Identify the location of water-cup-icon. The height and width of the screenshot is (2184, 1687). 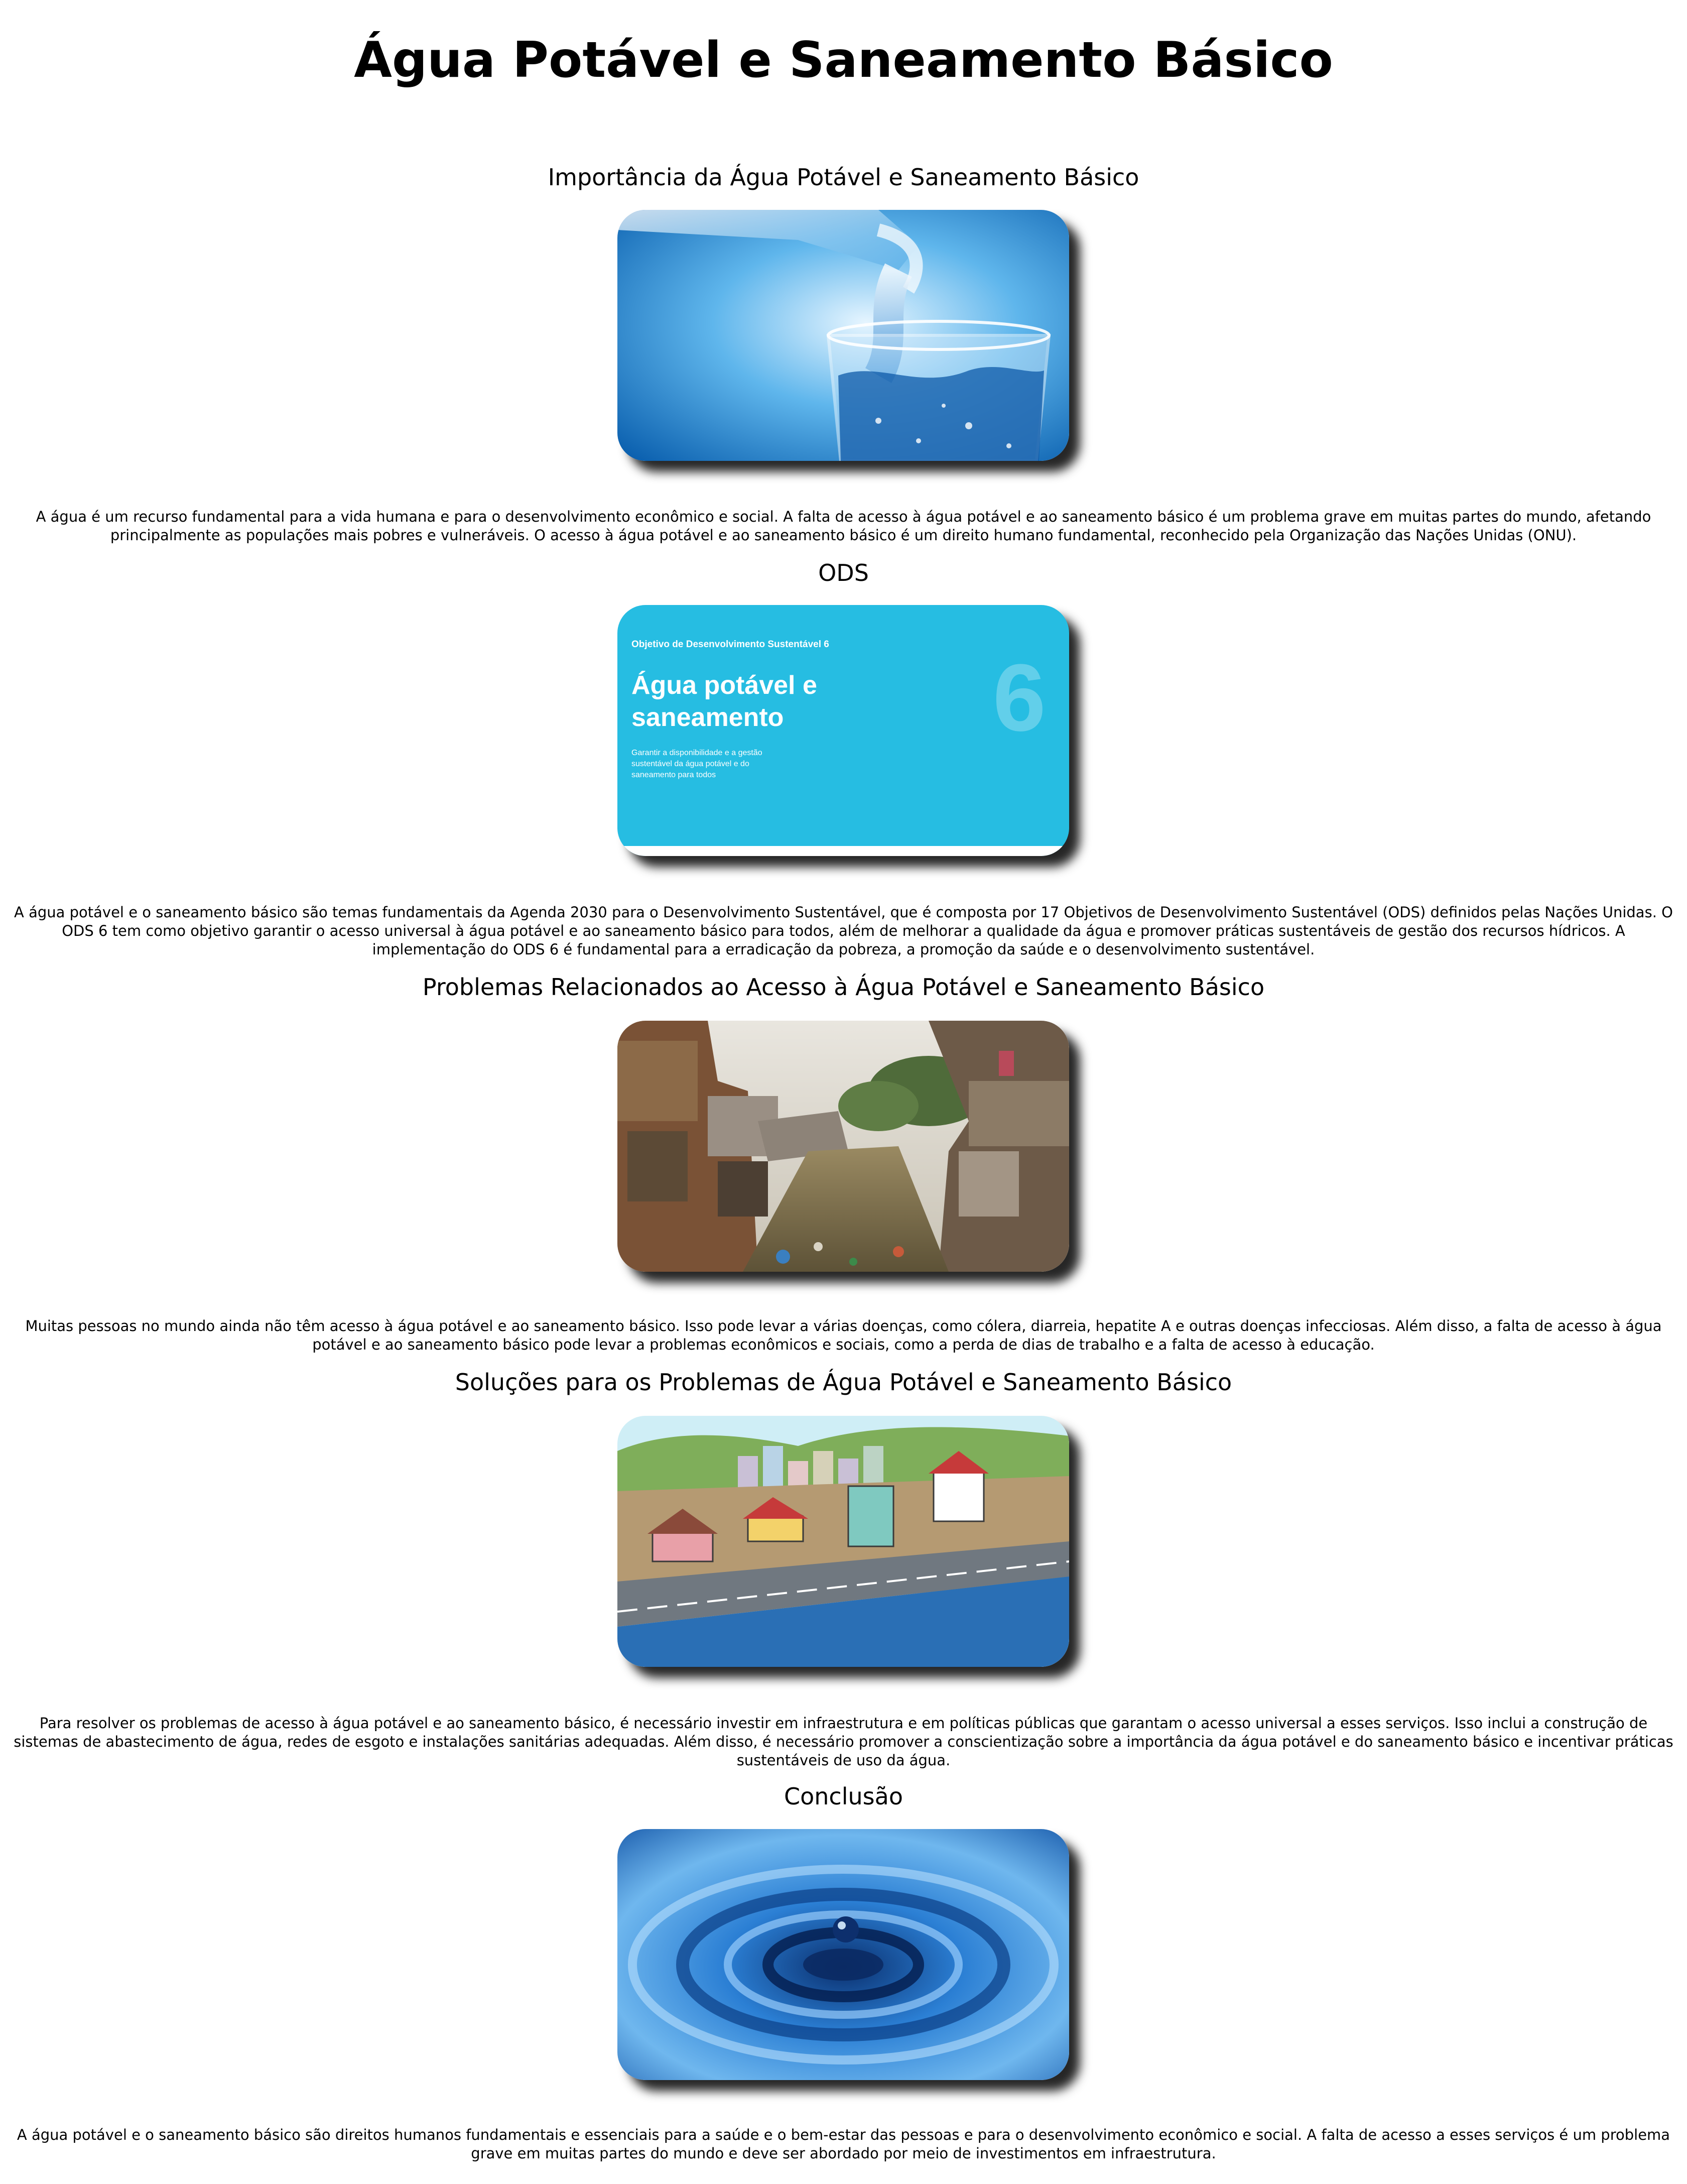
(1016, 780).